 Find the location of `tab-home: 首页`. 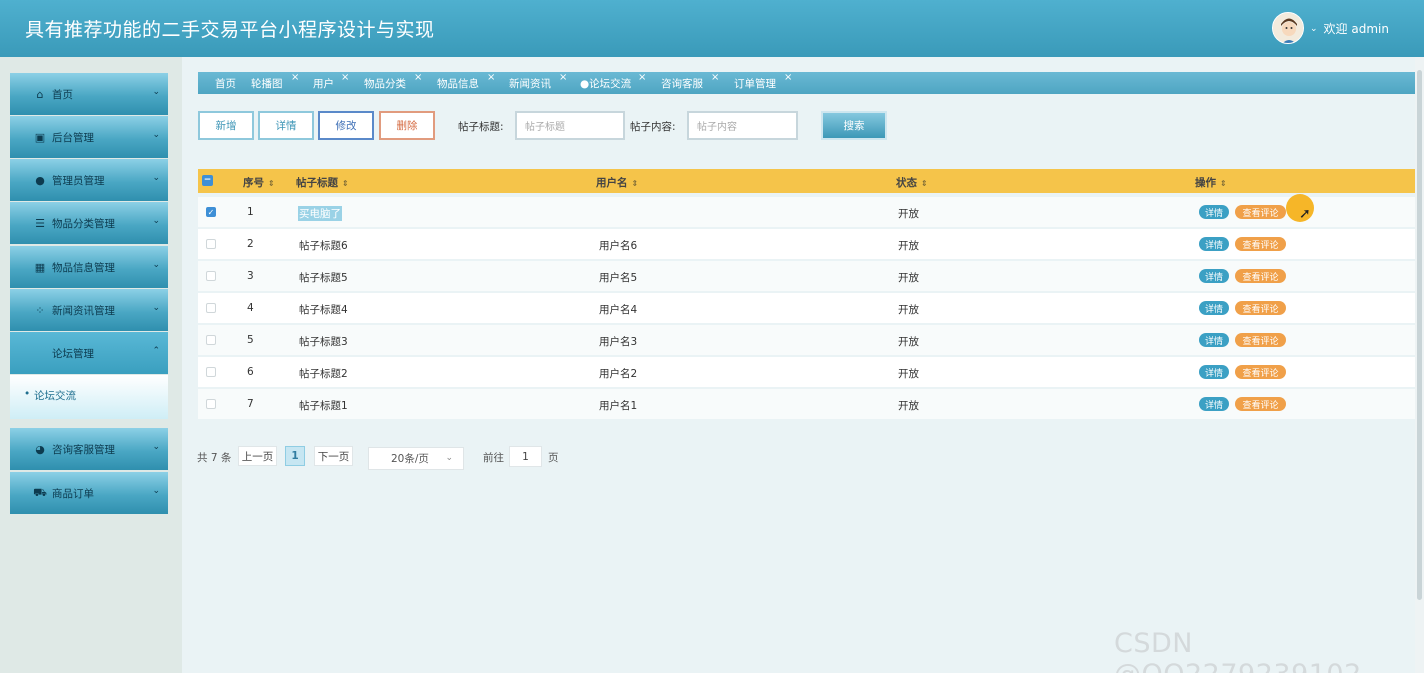

tab-home: 首页 is located at coordinates (225, 83).